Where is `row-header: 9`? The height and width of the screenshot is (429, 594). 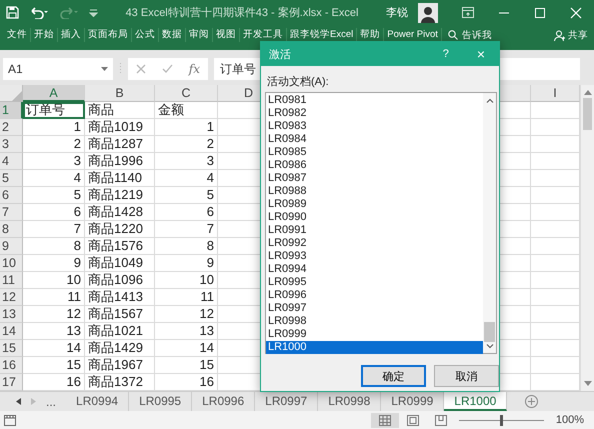
row-header: 9 is located at coordinates (11, 246).